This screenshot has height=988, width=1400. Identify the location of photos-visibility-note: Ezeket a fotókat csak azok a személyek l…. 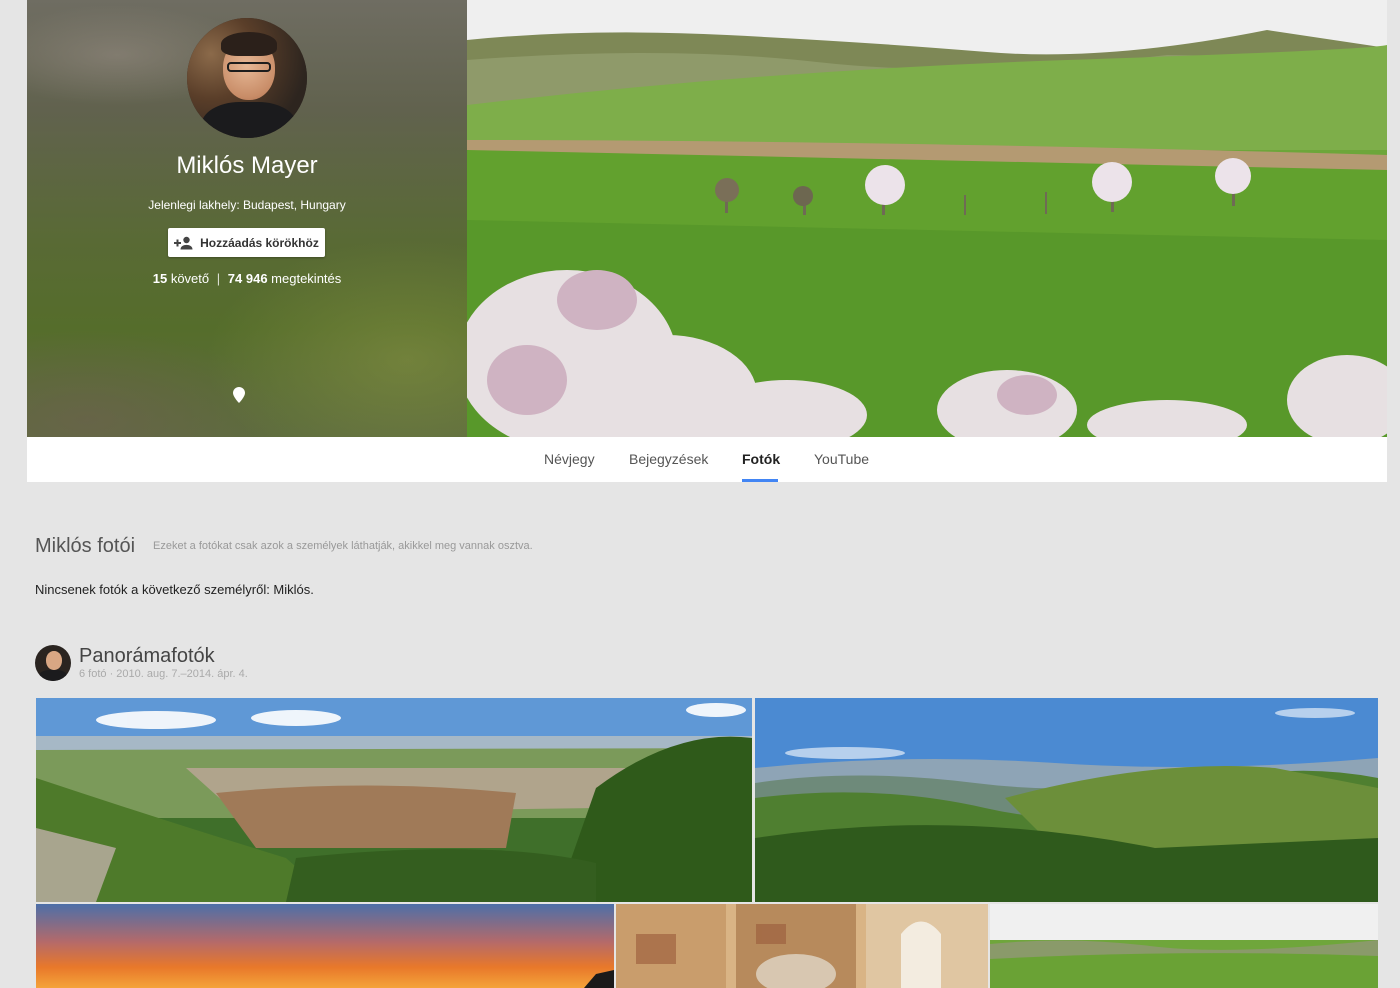
(343, 546).